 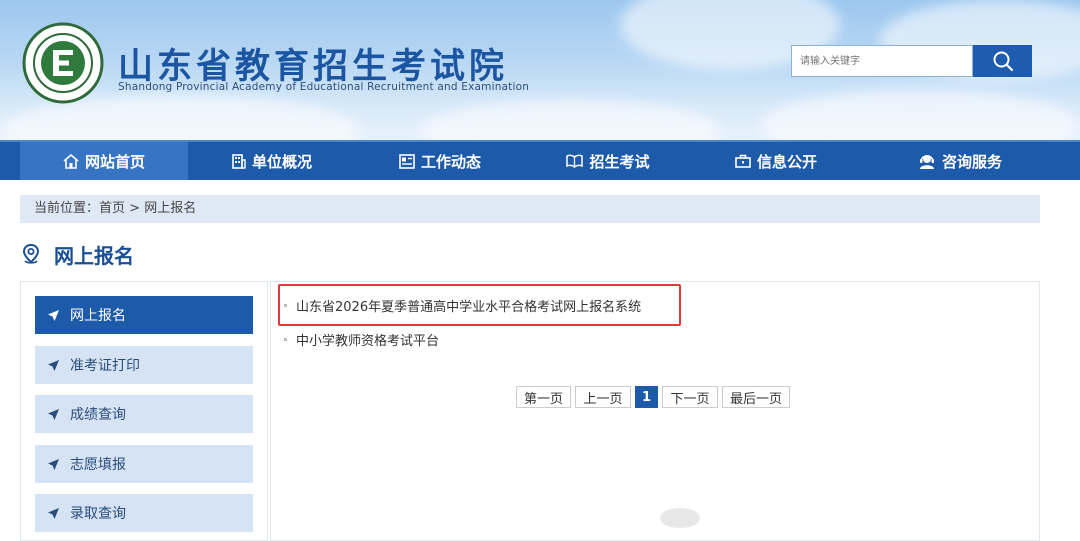 I want to click on nav-item-label: 咨询服务, so click(x=971, y=161).